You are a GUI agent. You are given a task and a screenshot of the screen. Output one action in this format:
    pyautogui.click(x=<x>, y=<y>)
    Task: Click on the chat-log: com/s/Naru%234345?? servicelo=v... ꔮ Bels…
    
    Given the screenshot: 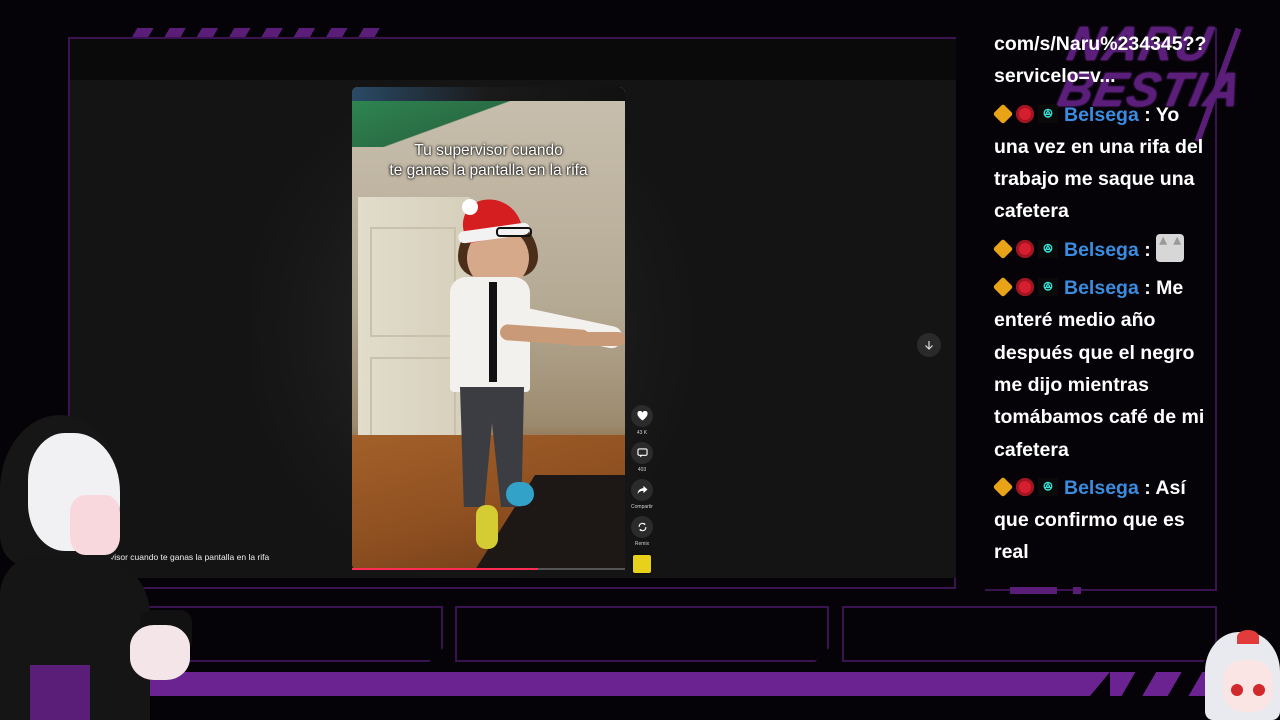 What is the action you would take?
    pyautogui.click(x=1104, y=303)
    